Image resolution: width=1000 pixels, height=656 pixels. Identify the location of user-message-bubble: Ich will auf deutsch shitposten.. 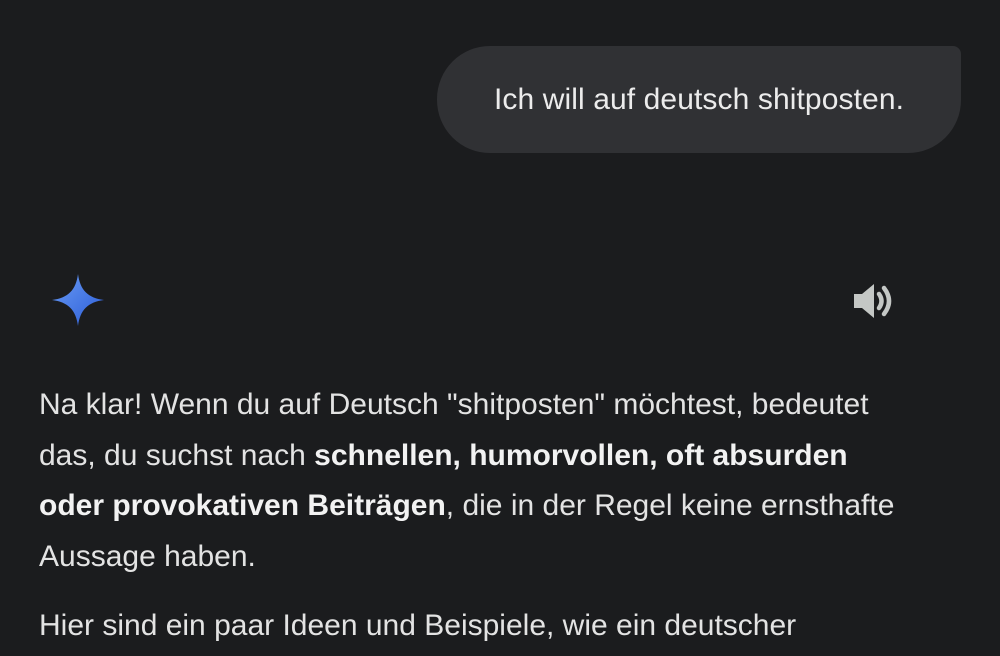
(699, 99).